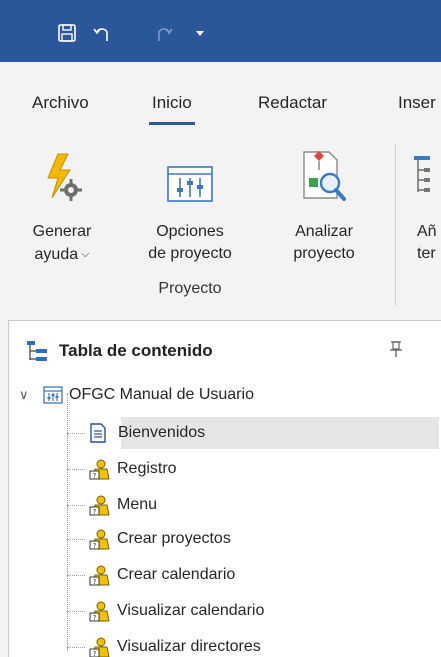 This screenshot has height=657, width=441. I want to click on toc-item-bienvenidos-content: Bienvenidos, so click(147, 433).